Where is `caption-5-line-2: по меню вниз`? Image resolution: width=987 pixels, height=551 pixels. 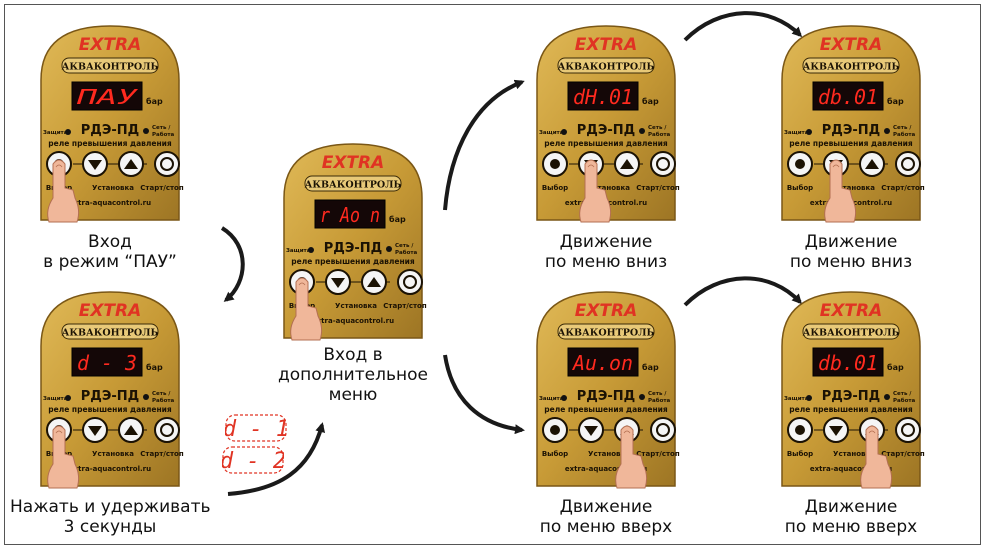 caption-5-line-2: по меню вниз is located at coordinates (851, 262).